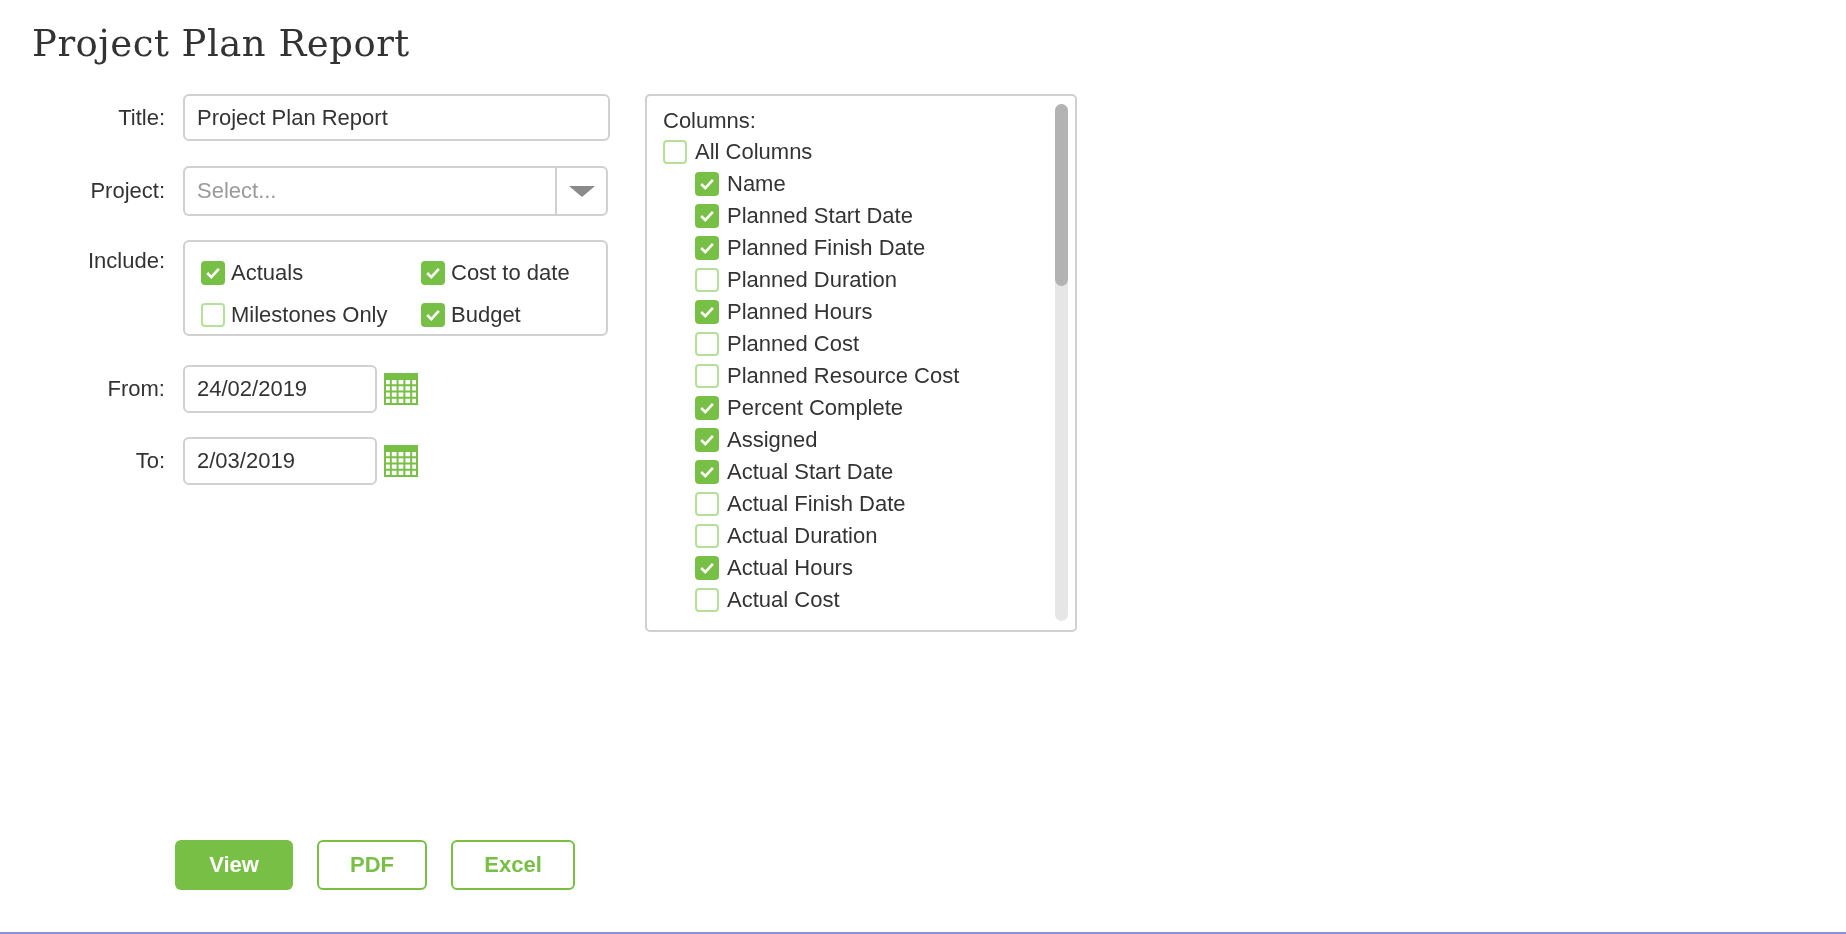  Describe the element at coordinates (267, 272) in the screenshot. I see `checkbox-label: Actuals` at that location.